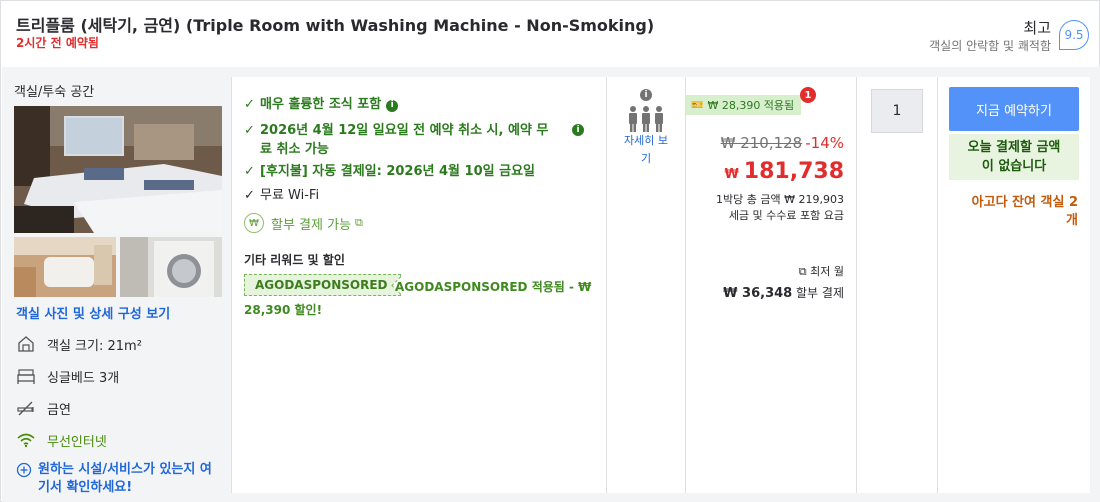  I want to click on monthly-suffix: 할부 결제, so click(818, 293).